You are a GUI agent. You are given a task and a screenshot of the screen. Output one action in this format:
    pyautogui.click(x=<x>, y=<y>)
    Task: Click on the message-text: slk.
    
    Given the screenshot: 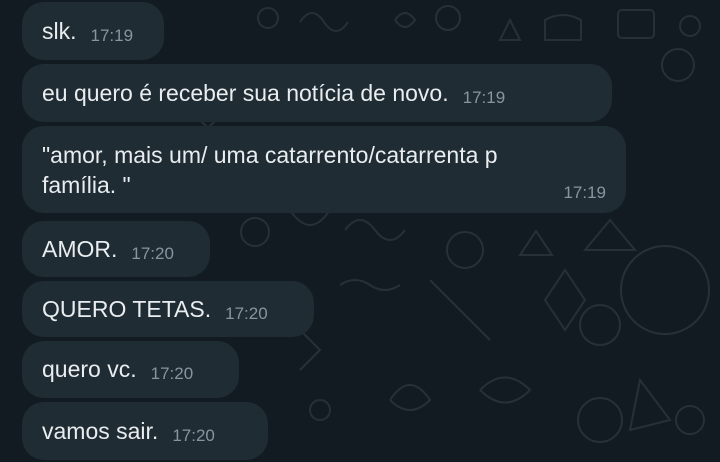 What is the action you would take?
    pyautogui.click(x=59, y=31)
    